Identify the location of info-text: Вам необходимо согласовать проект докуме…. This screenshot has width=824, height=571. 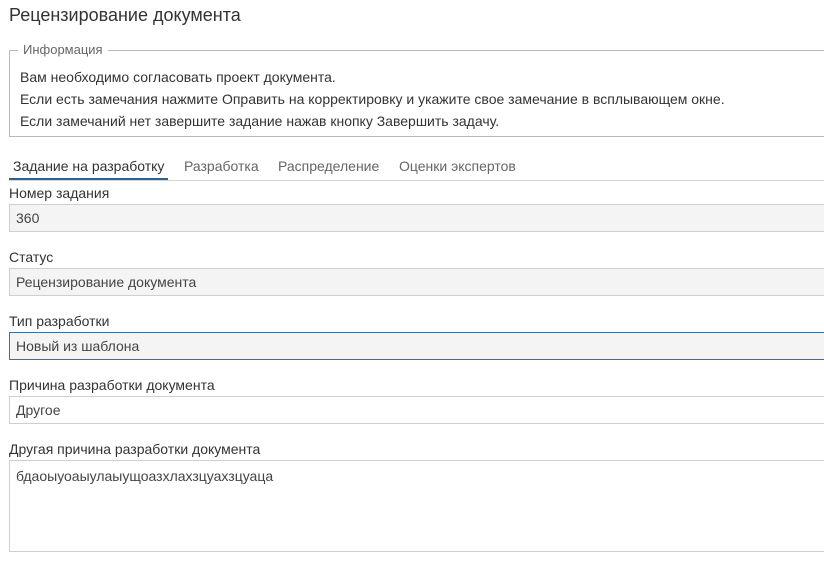
(372, 99).